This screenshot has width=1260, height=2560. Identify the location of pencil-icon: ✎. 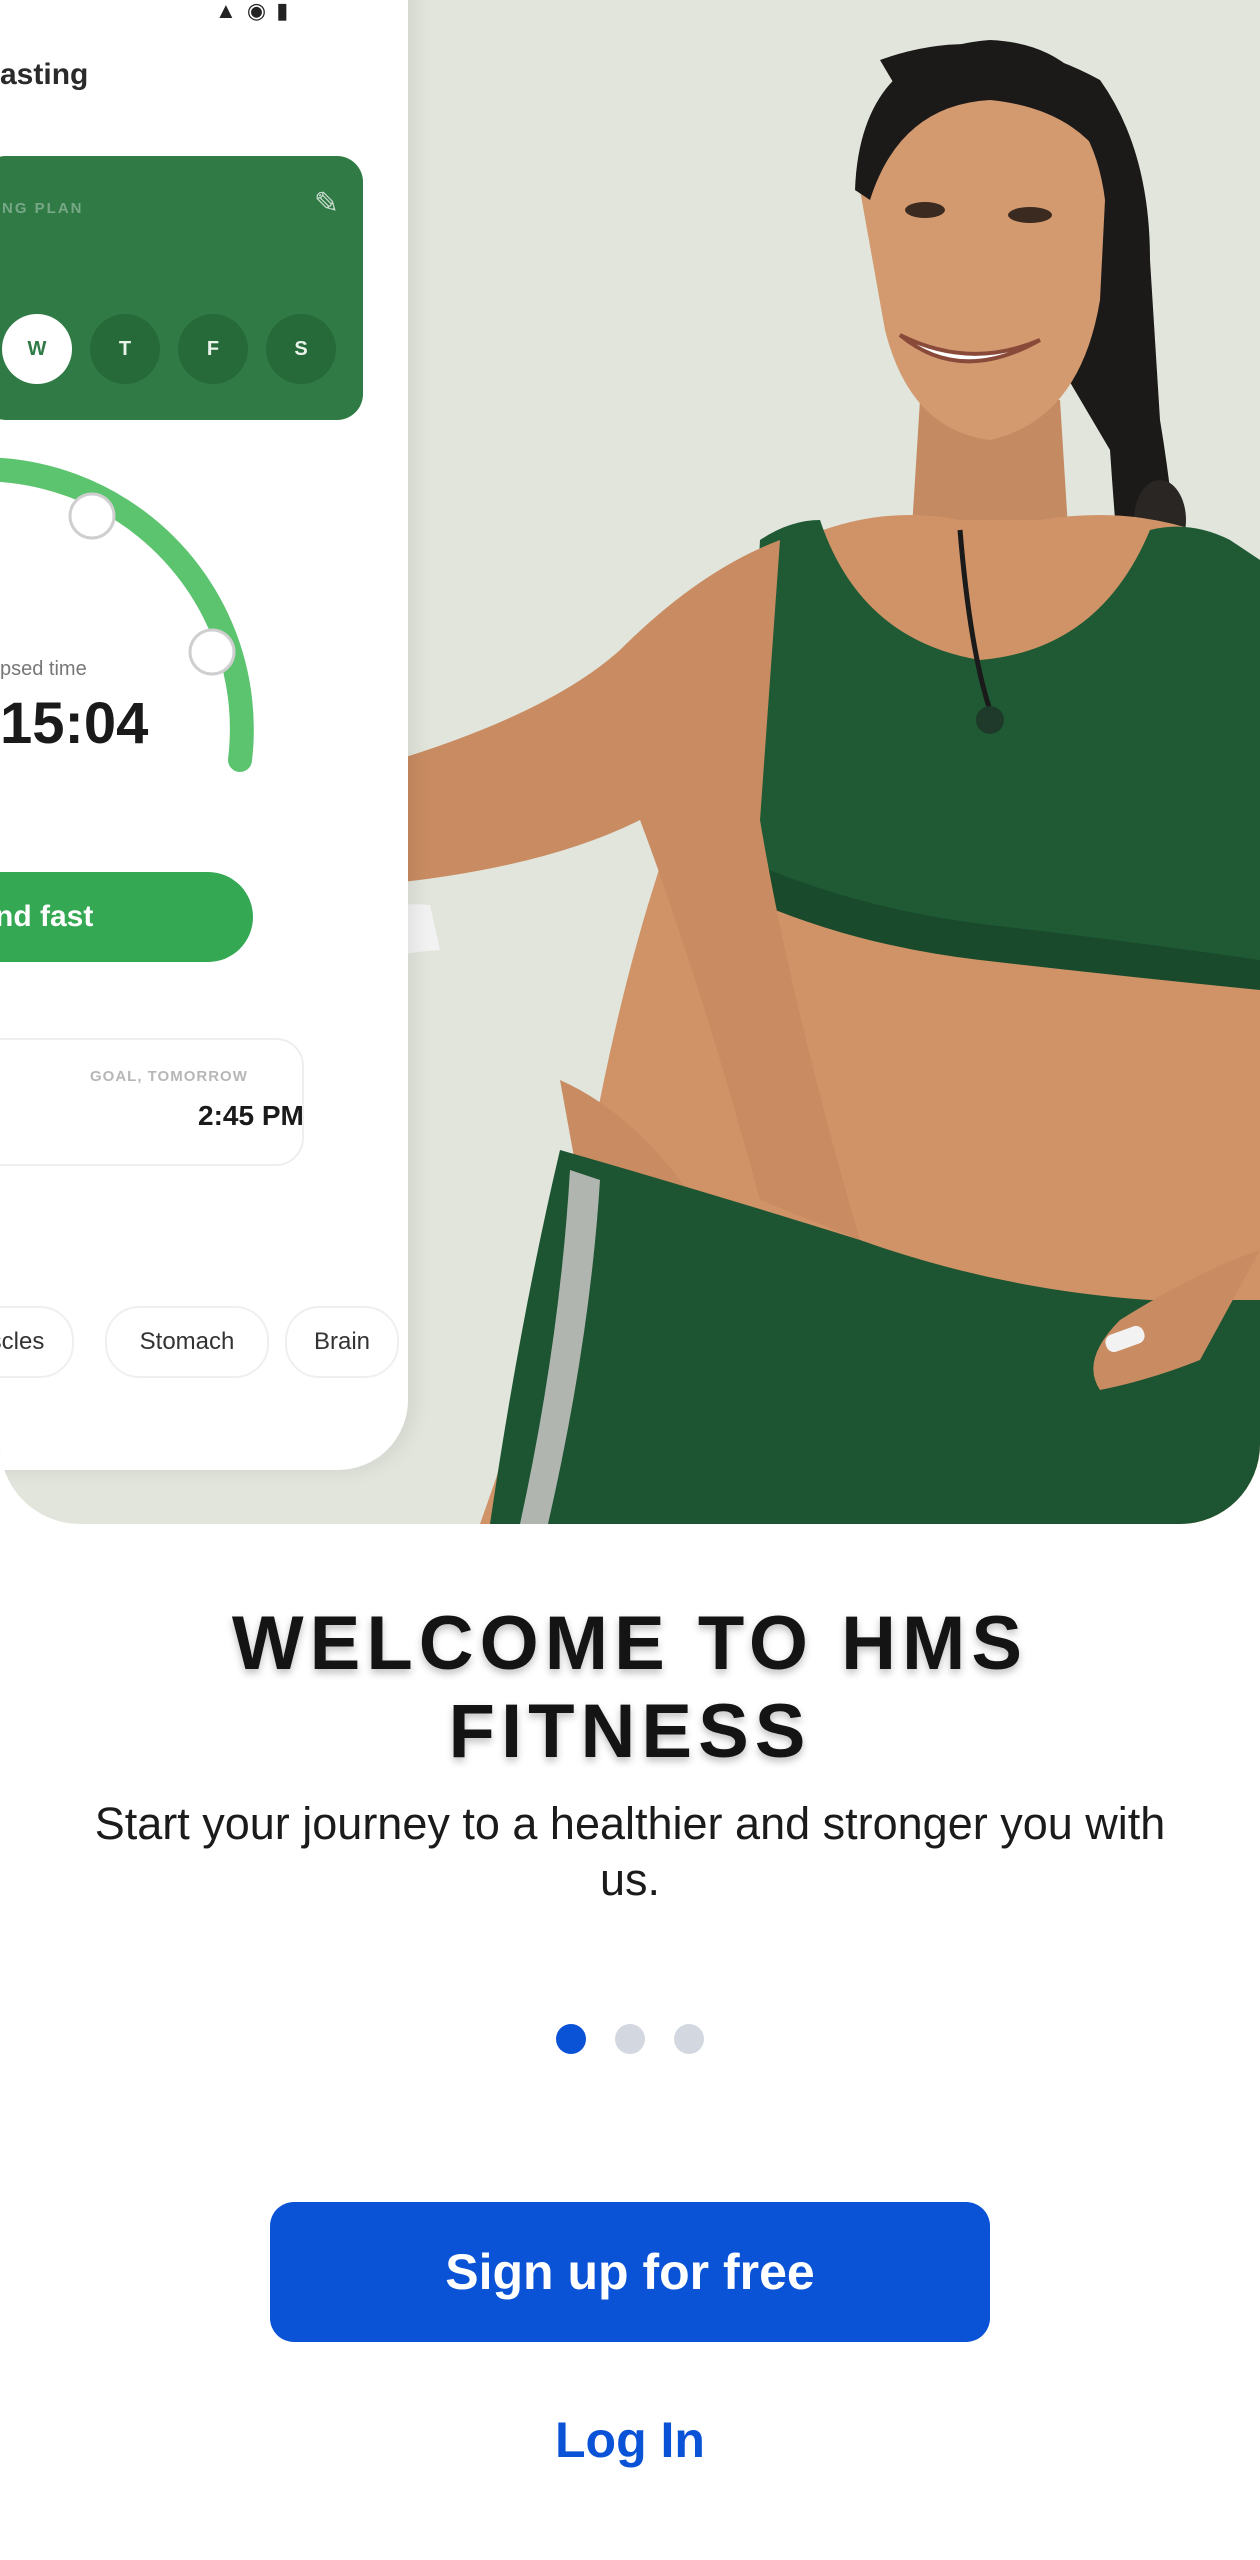
(326, 203).